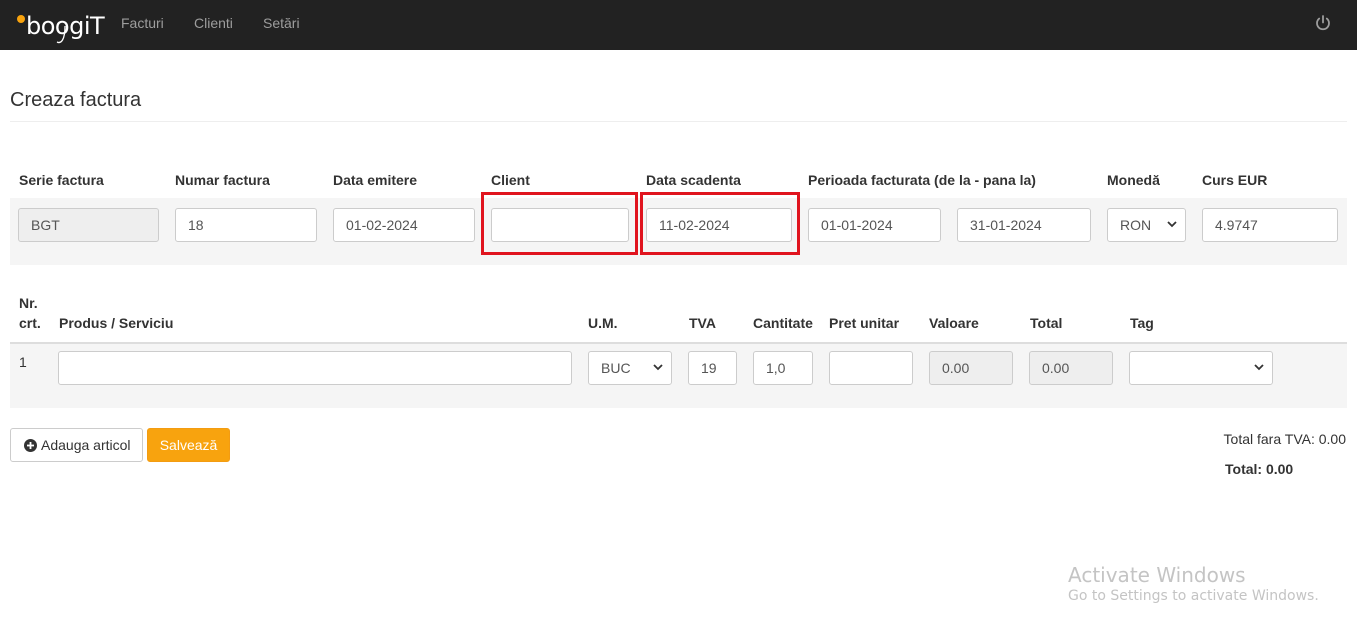 This screenshot has width=1357, height=635. Describe the element at coordinates (559, 223) in the screenshot. I see `client-highlight-box` at that location.